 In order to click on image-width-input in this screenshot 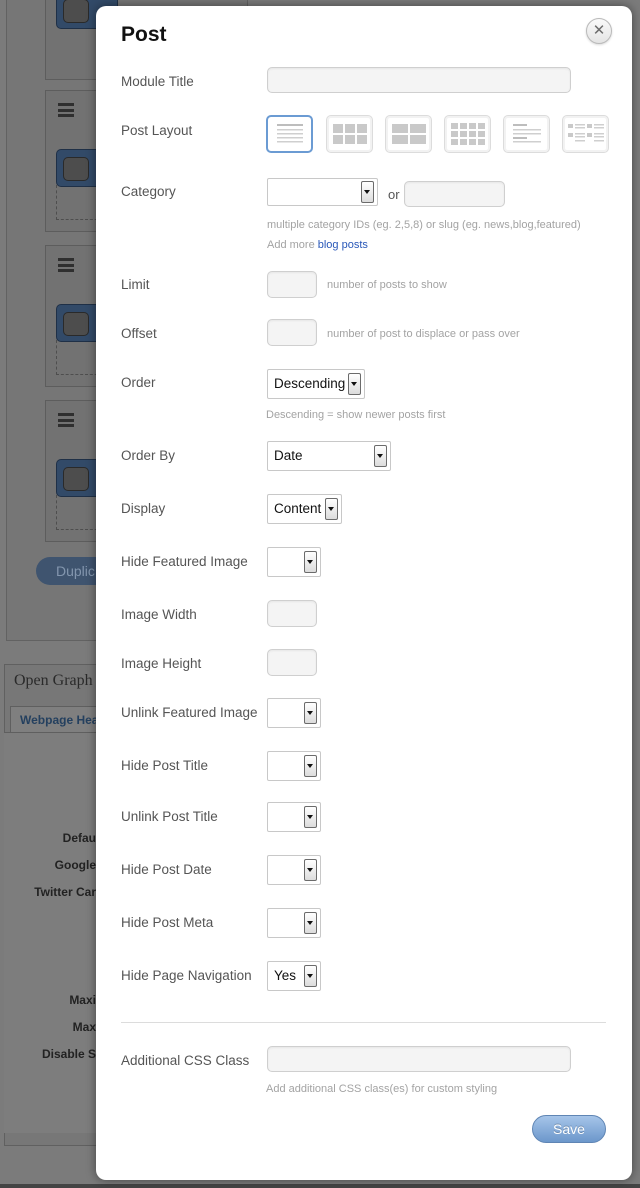, I will do `click(292, 613)`.